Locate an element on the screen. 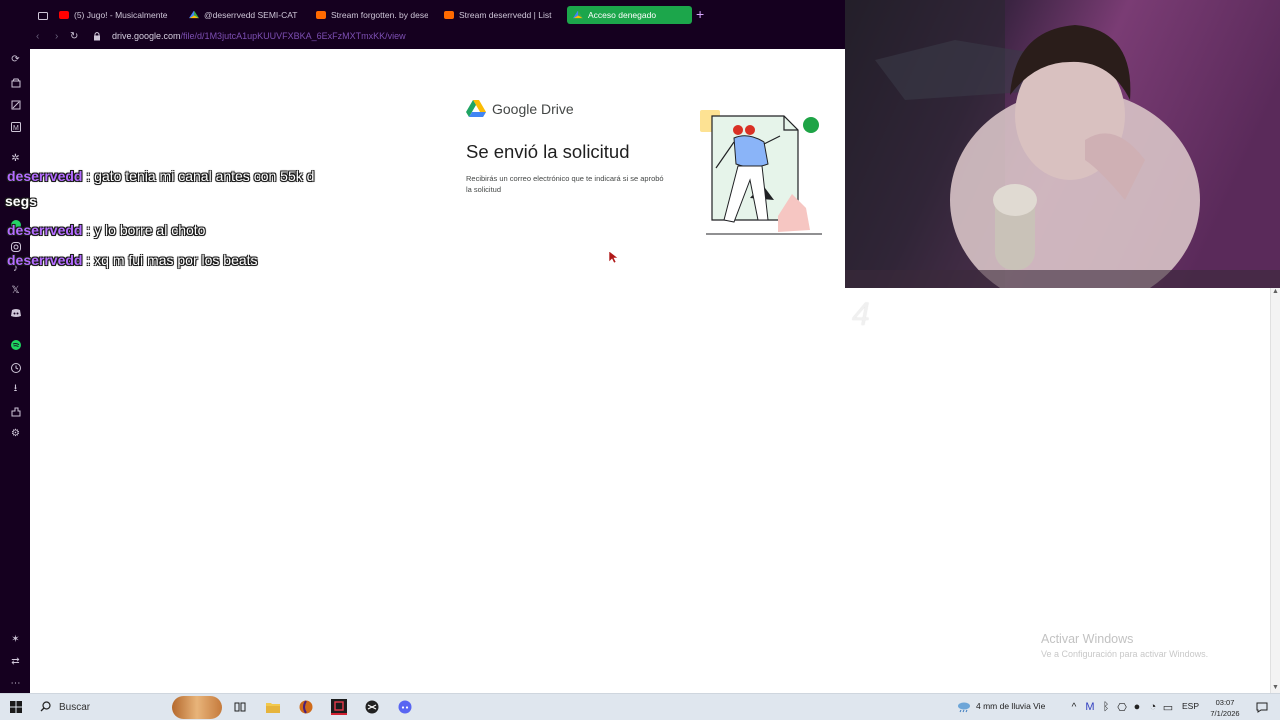  task-view-icon is located at coordinates (240, 707).